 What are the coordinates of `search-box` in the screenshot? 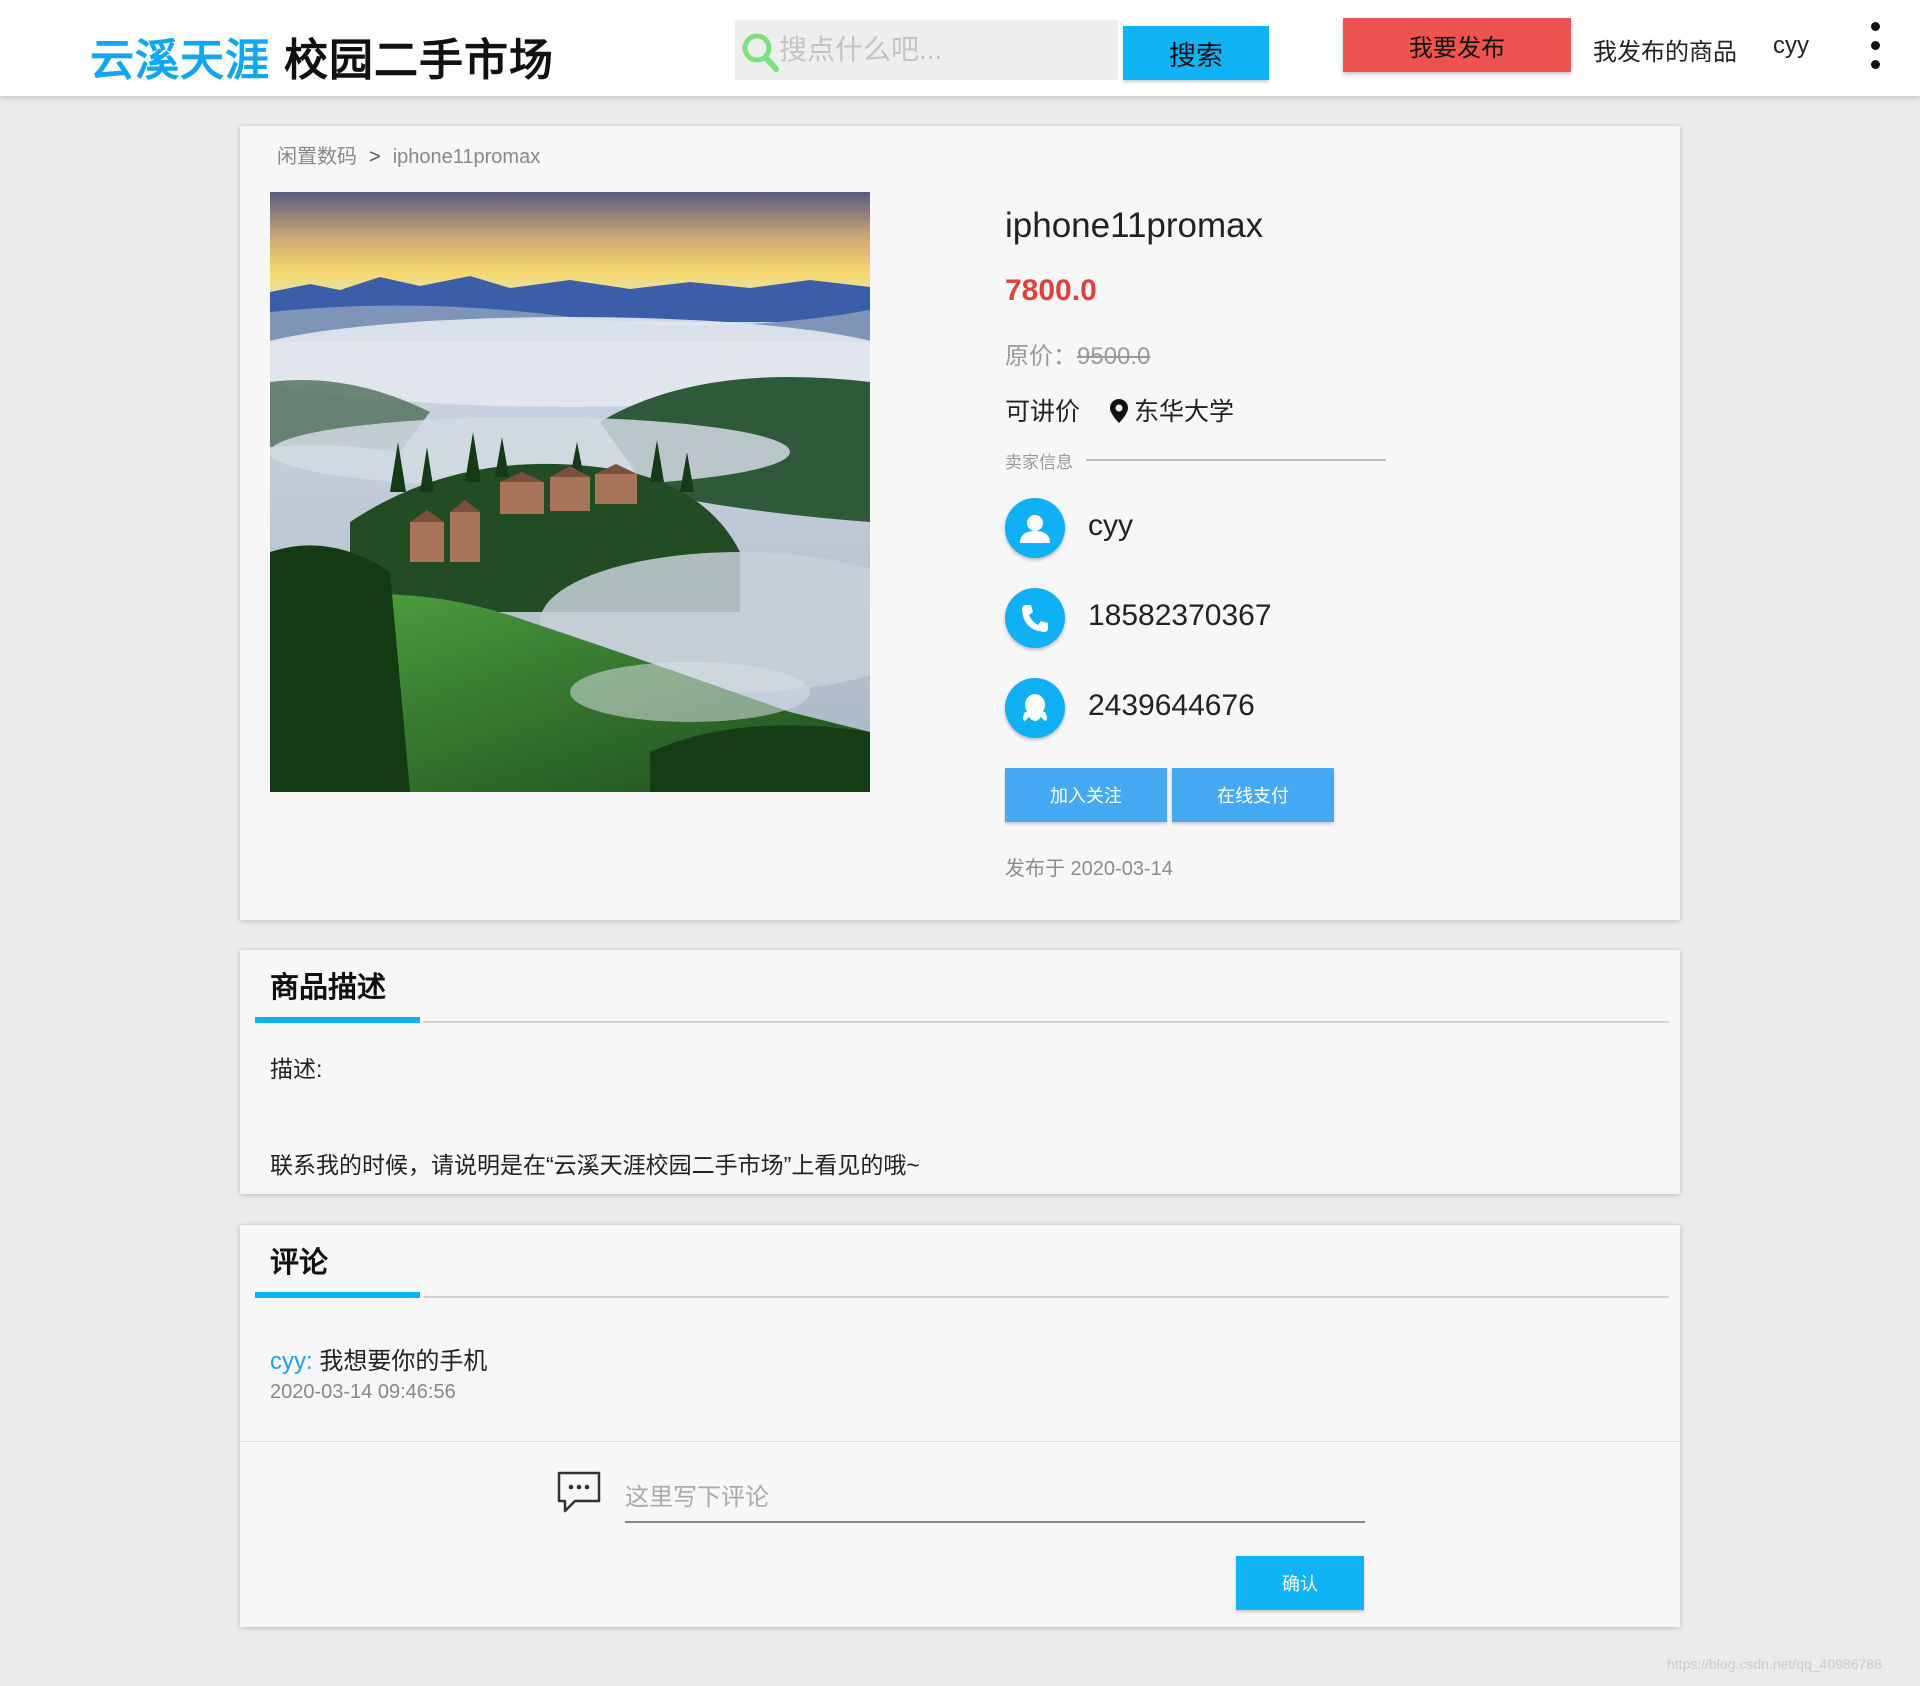 It's located at (926, 50).